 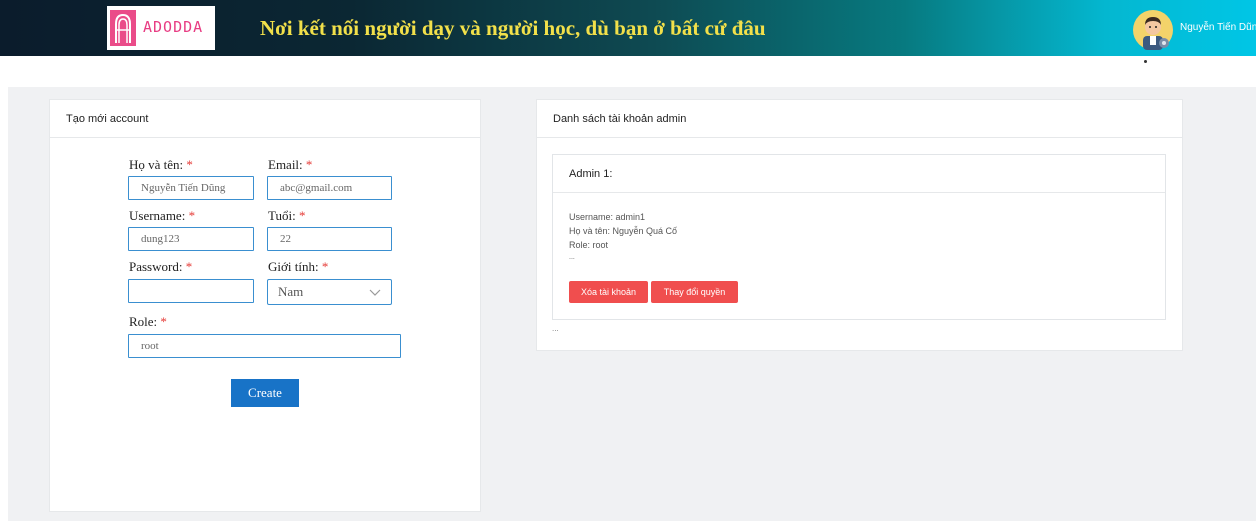 What do you see at coordinates (143, 321) in the screenshot?
I see `role-label-text: Role:` at bounding box center [143, 321].